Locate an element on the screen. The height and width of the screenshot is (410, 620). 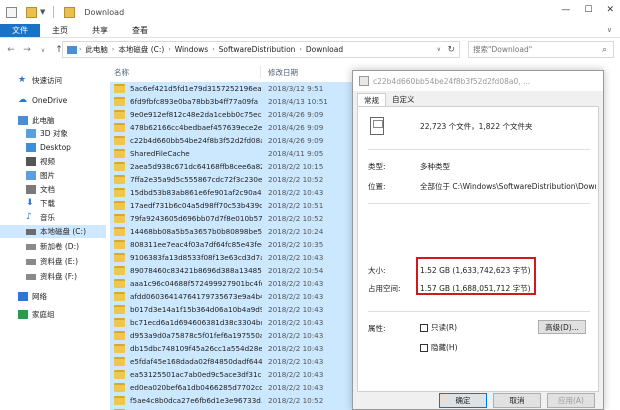
back-arrow-icon: ← is located at coordinates (11, 50).